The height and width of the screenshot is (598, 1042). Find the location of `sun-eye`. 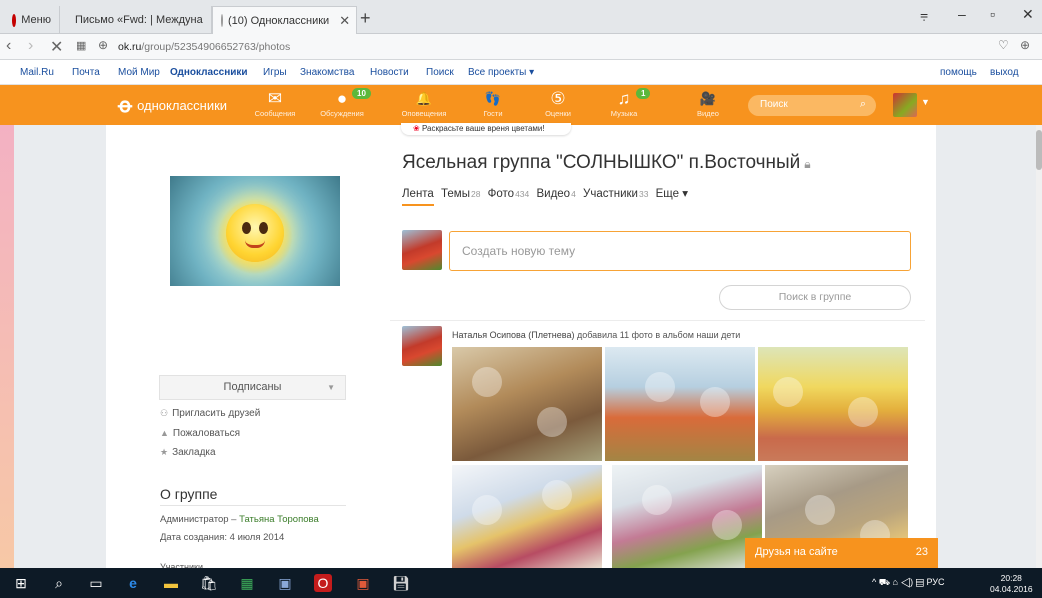

sun-eye is located at coordinates (246, 228).